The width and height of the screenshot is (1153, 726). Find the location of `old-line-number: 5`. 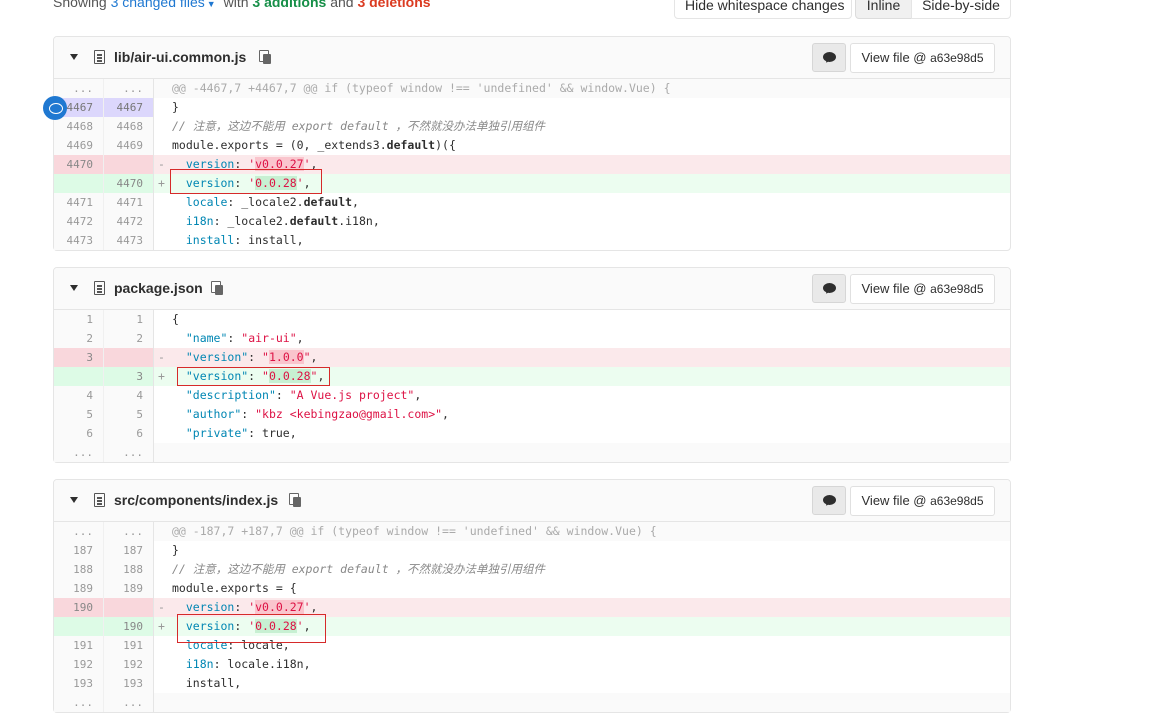

old-line-number: 5 is located at coordinates (79, 414).